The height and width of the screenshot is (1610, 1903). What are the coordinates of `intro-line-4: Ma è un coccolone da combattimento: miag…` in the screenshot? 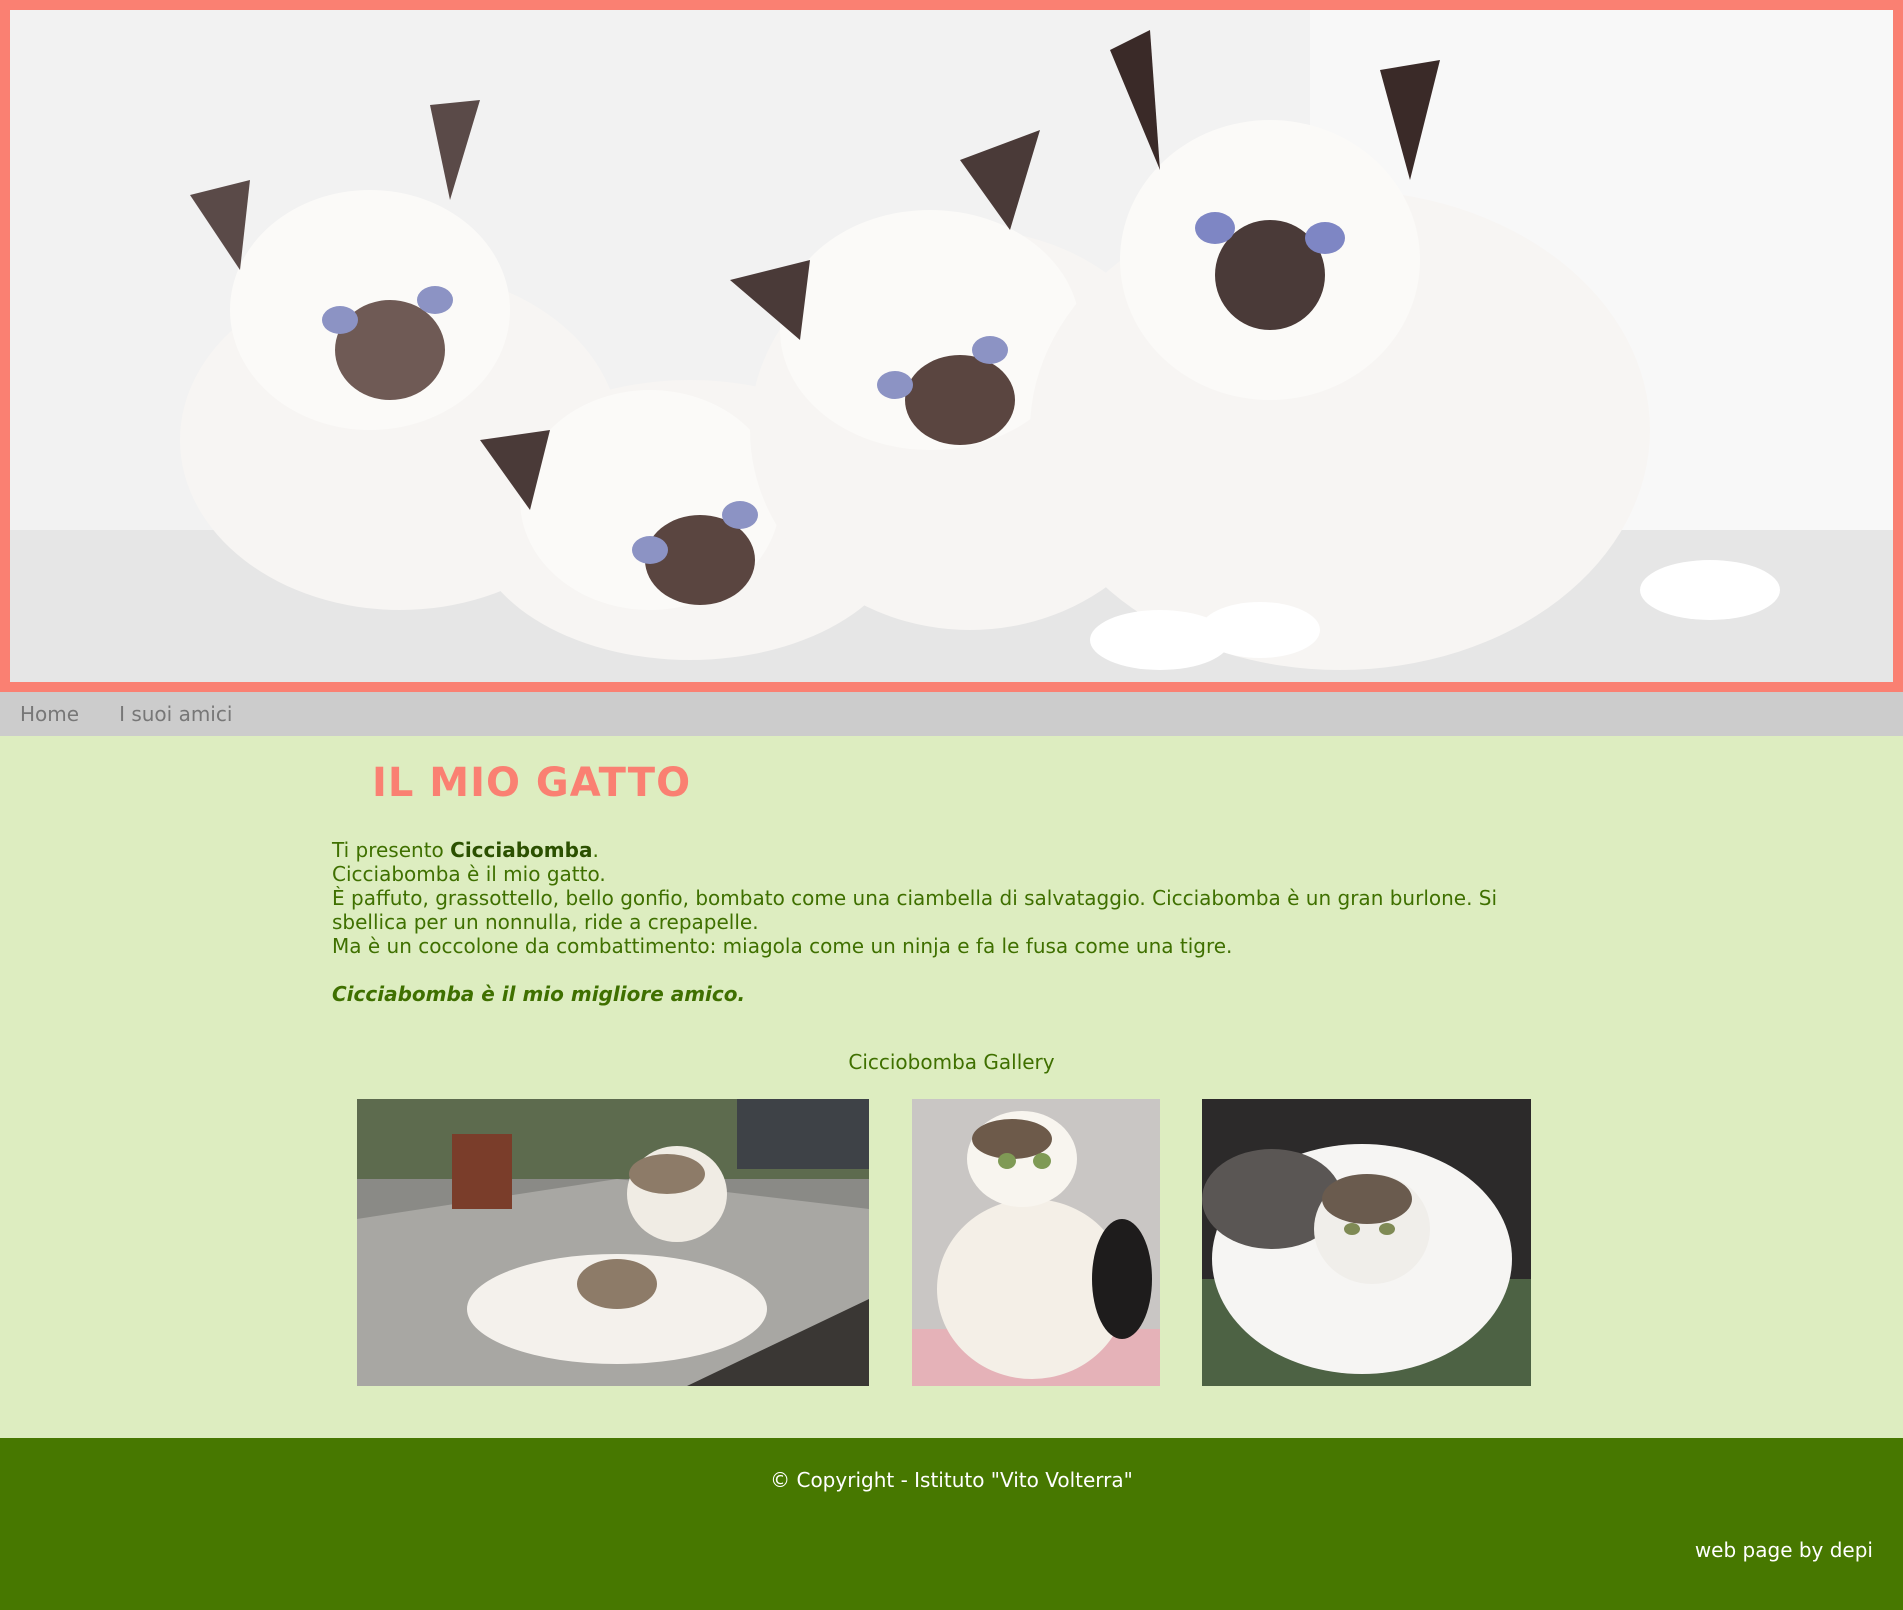 It's located at (782, 946).